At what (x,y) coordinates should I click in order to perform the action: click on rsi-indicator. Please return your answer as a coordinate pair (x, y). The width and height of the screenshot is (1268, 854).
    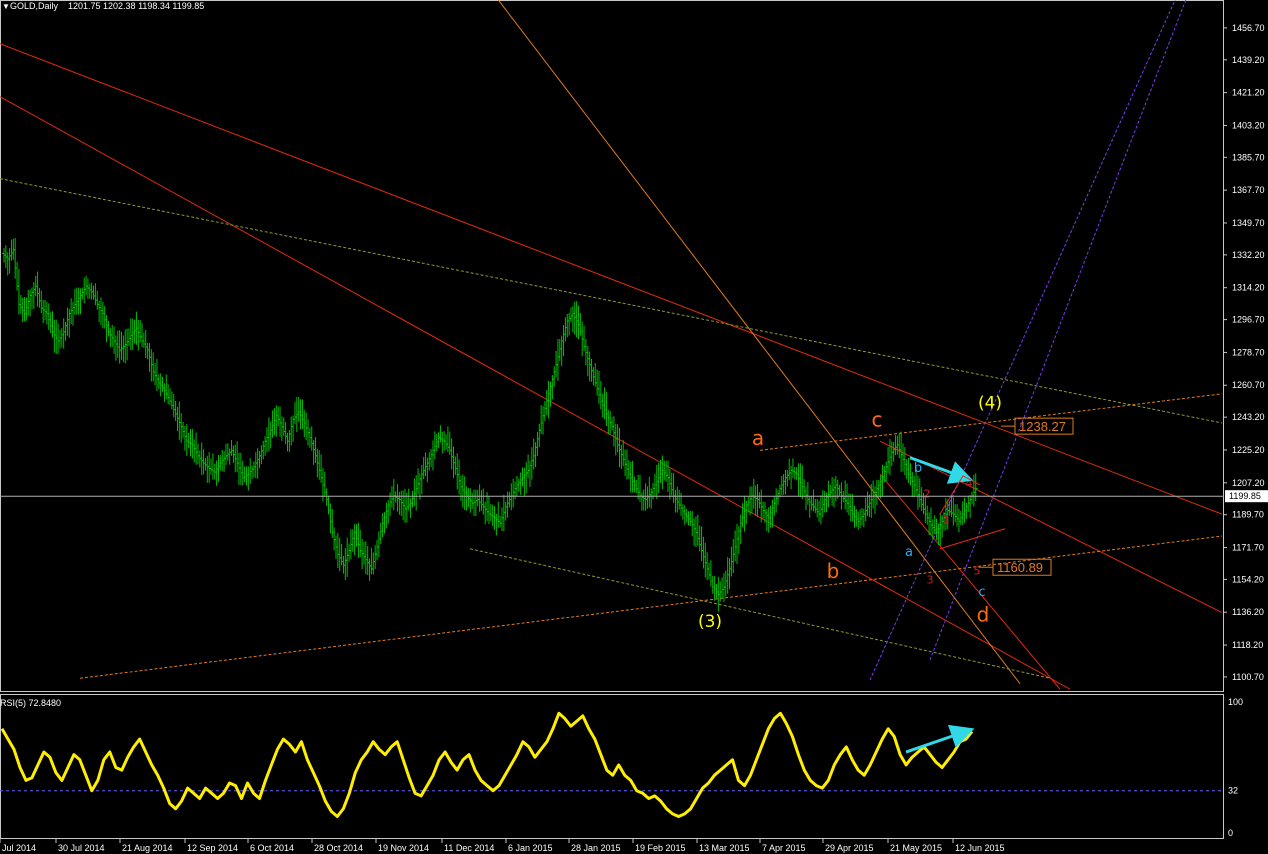
    Looking at the image, I should click on (611, 764).